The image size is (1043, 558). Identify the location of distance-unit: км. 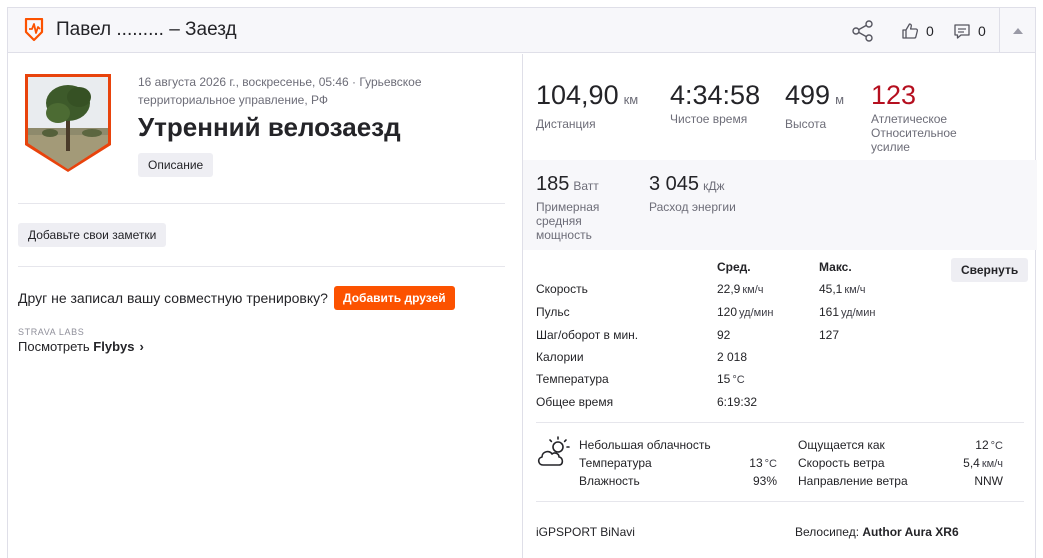
(631, 99).